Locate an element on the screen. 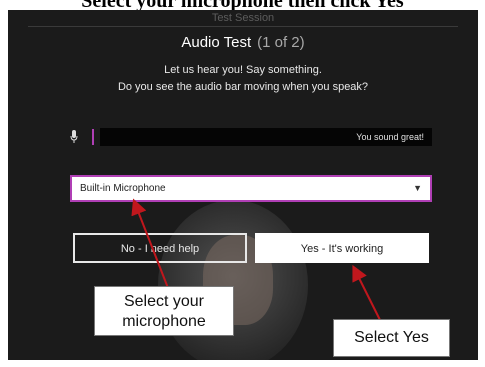  yes-callout: Select Yes is located at coordinates (391, 338).